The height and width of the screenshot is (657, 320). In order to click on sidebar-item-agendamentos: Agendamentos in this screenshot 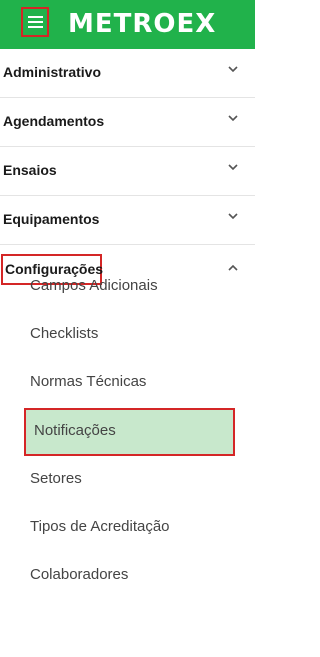, I will do `click(127, 122)`.